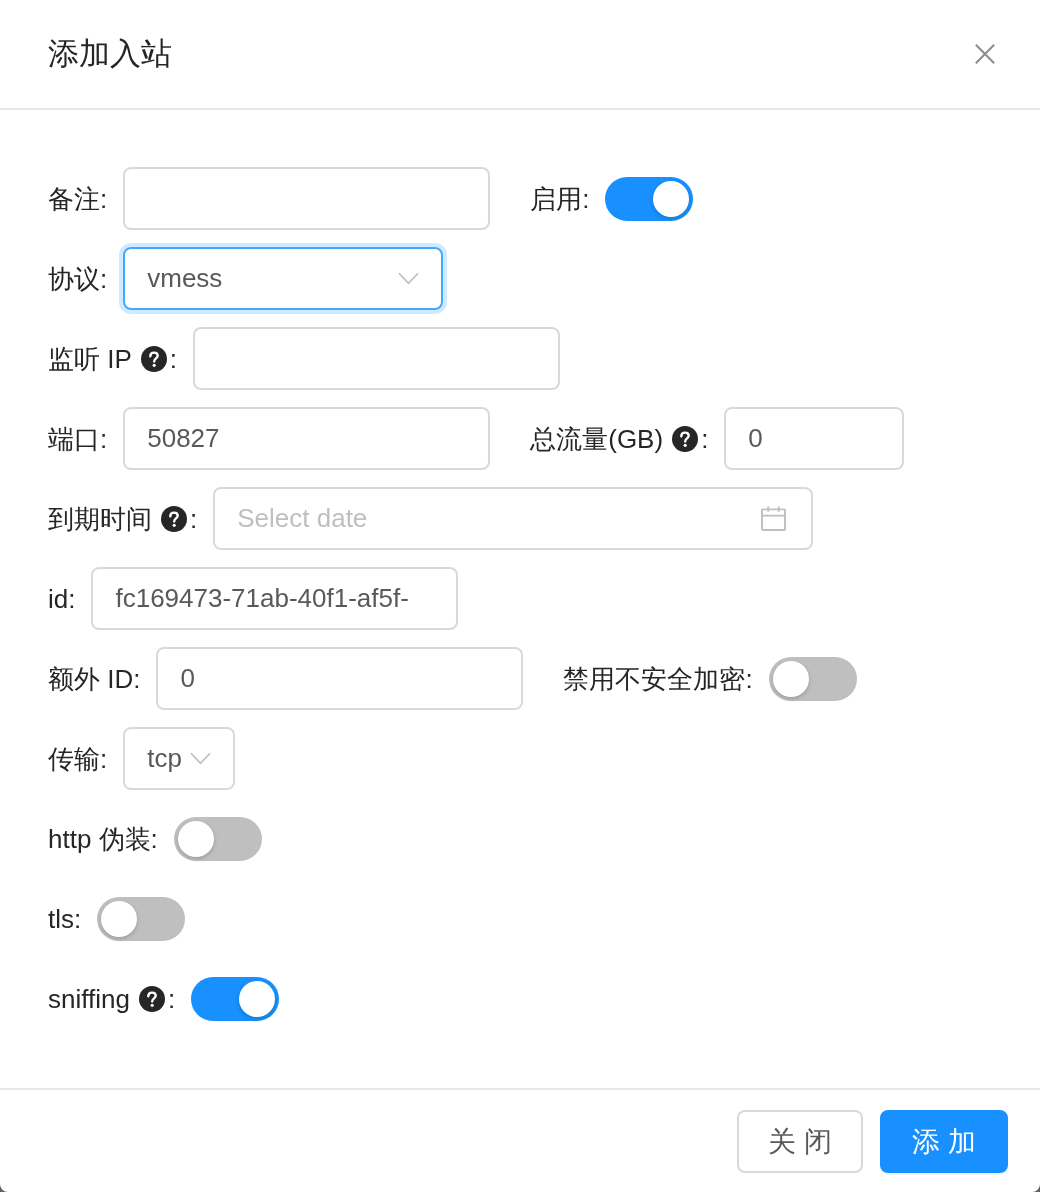 This screenshot has width=1040, height=1192. I want to click on close-icon, so click(985, 54).